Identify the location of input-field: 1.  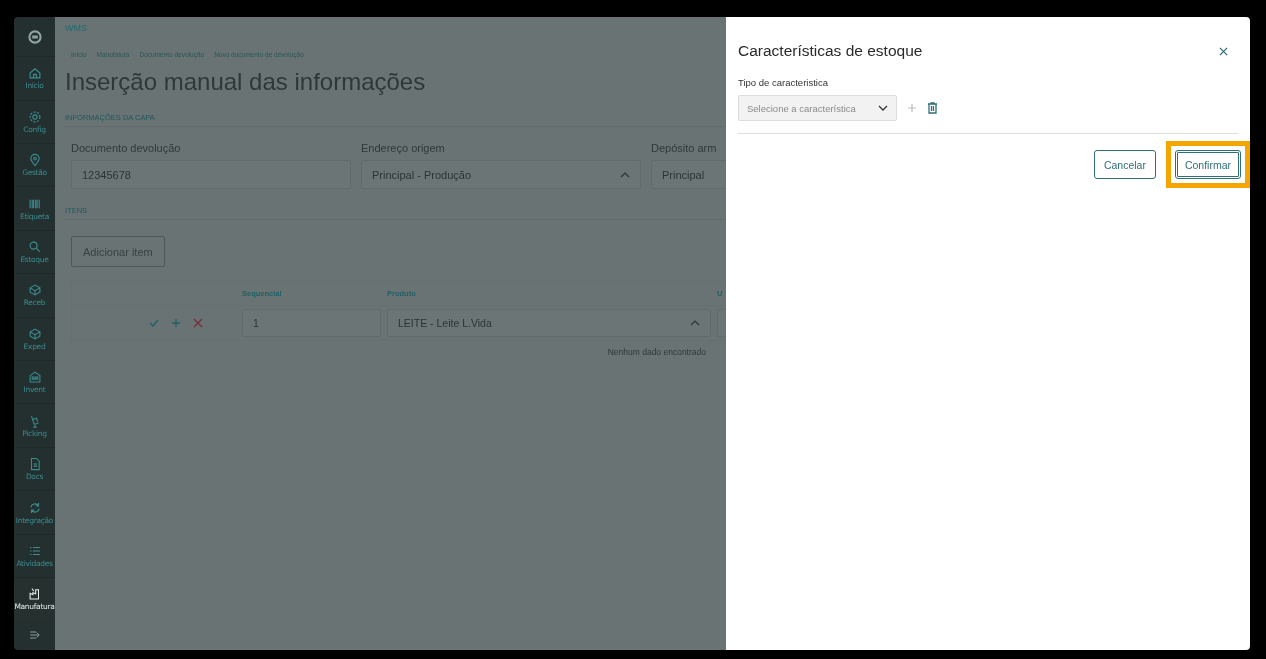
(311, 323).